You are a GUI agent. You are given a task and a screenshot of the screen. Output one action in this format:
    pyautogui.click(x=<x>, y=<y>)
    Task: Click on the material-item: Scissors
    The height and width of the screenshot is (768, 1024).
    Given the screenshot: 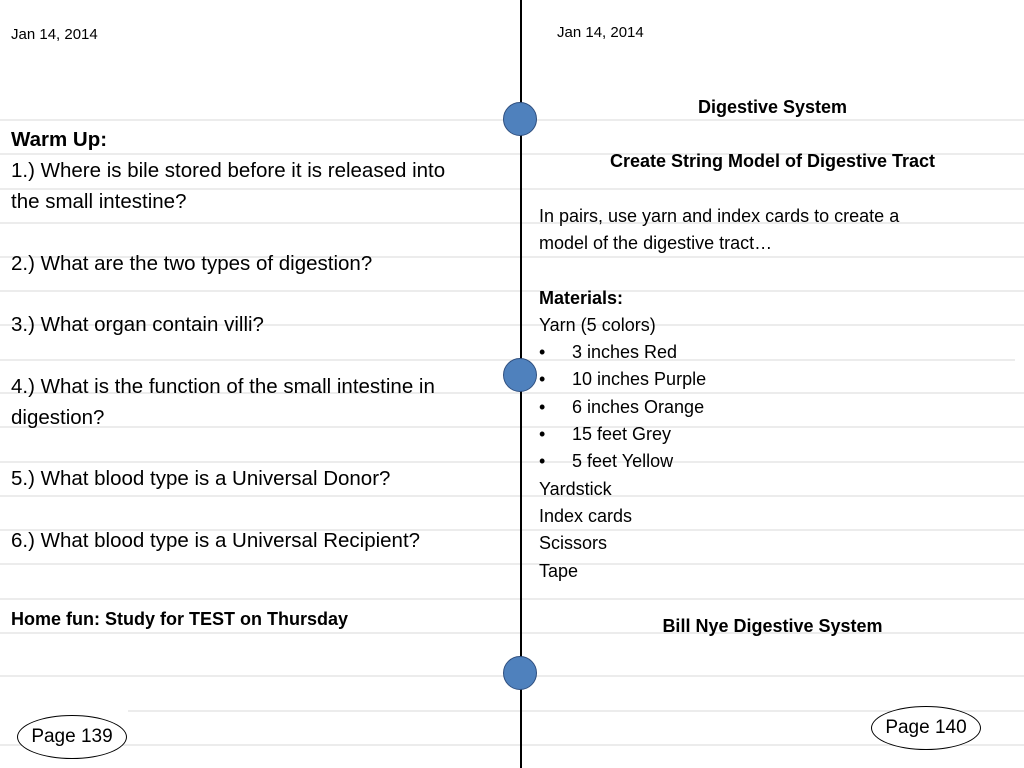 What is the action you would take?
    pyautogui.click(x=573, y=543)
    